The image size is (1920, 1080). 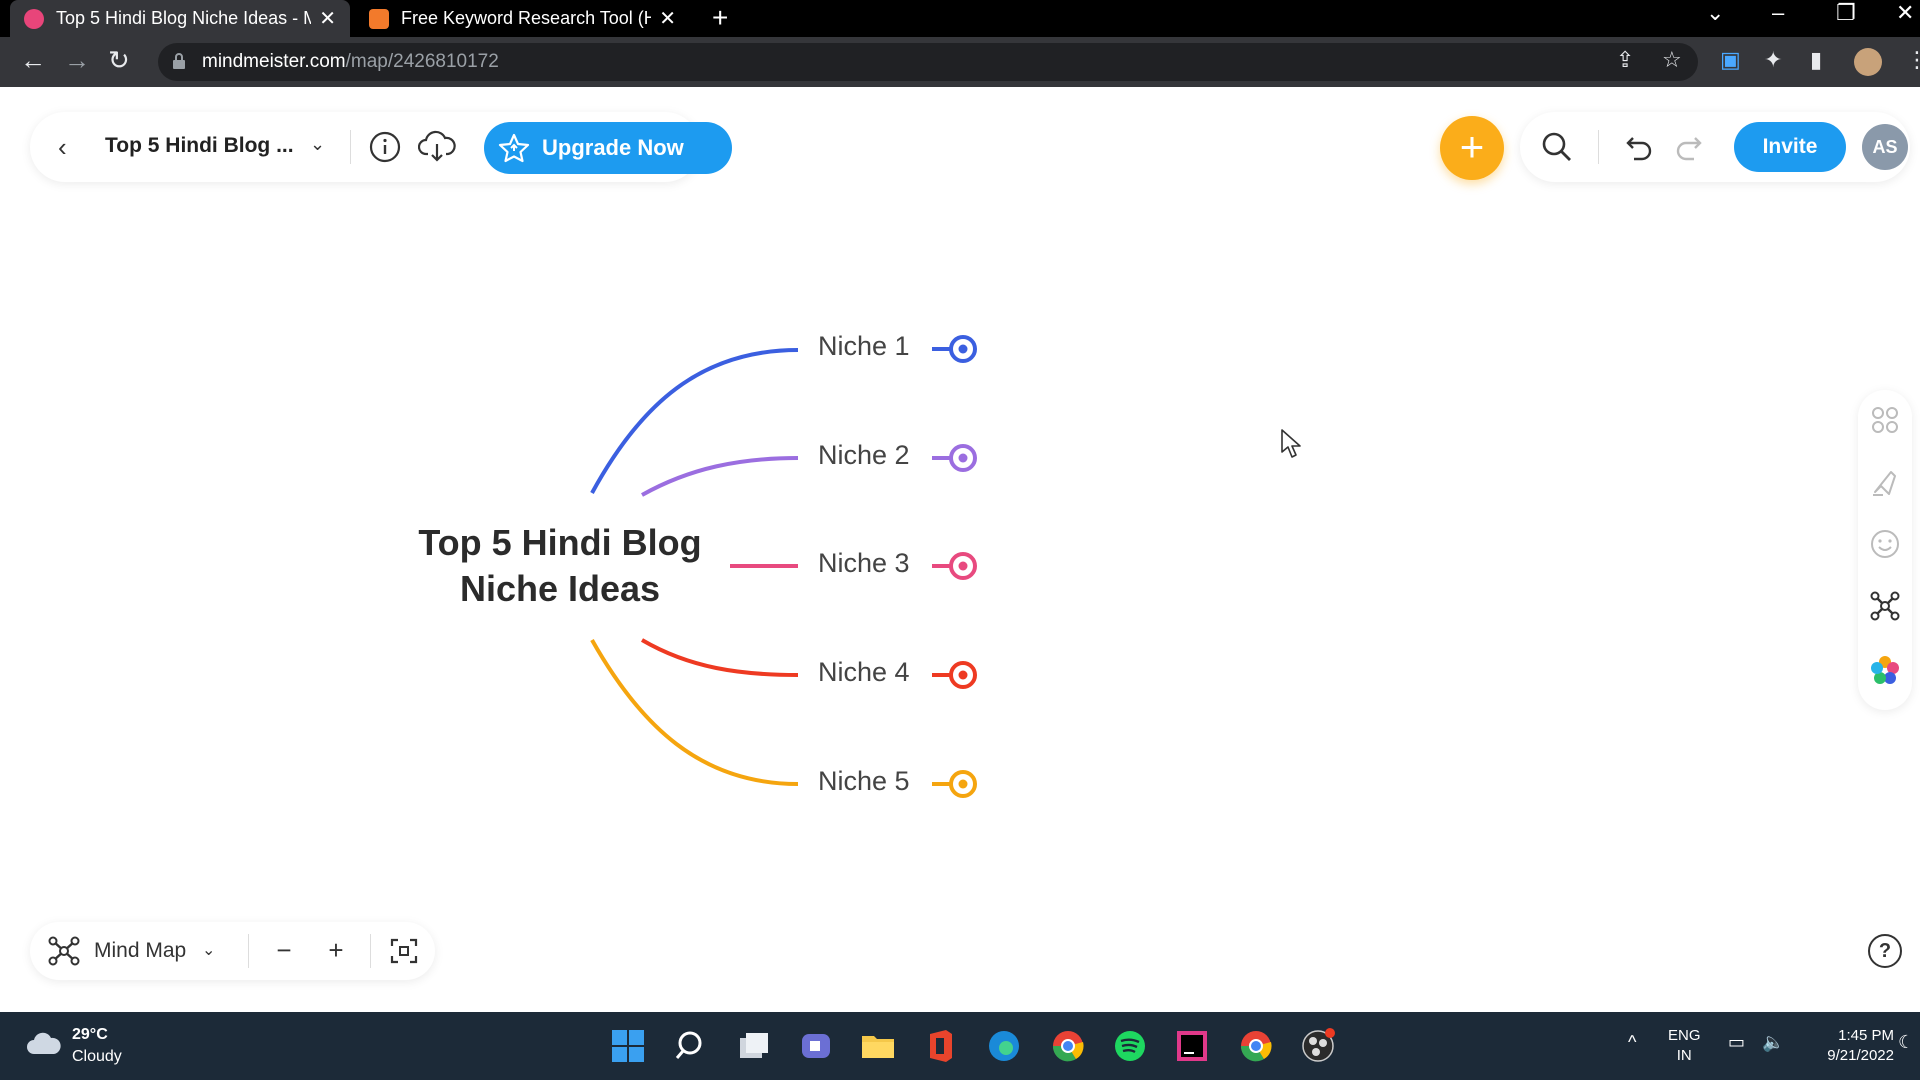 I want to click on tab-keyword-tool: Free Keyword Research Tool (H-s ✕, so click(x=522, y=18).